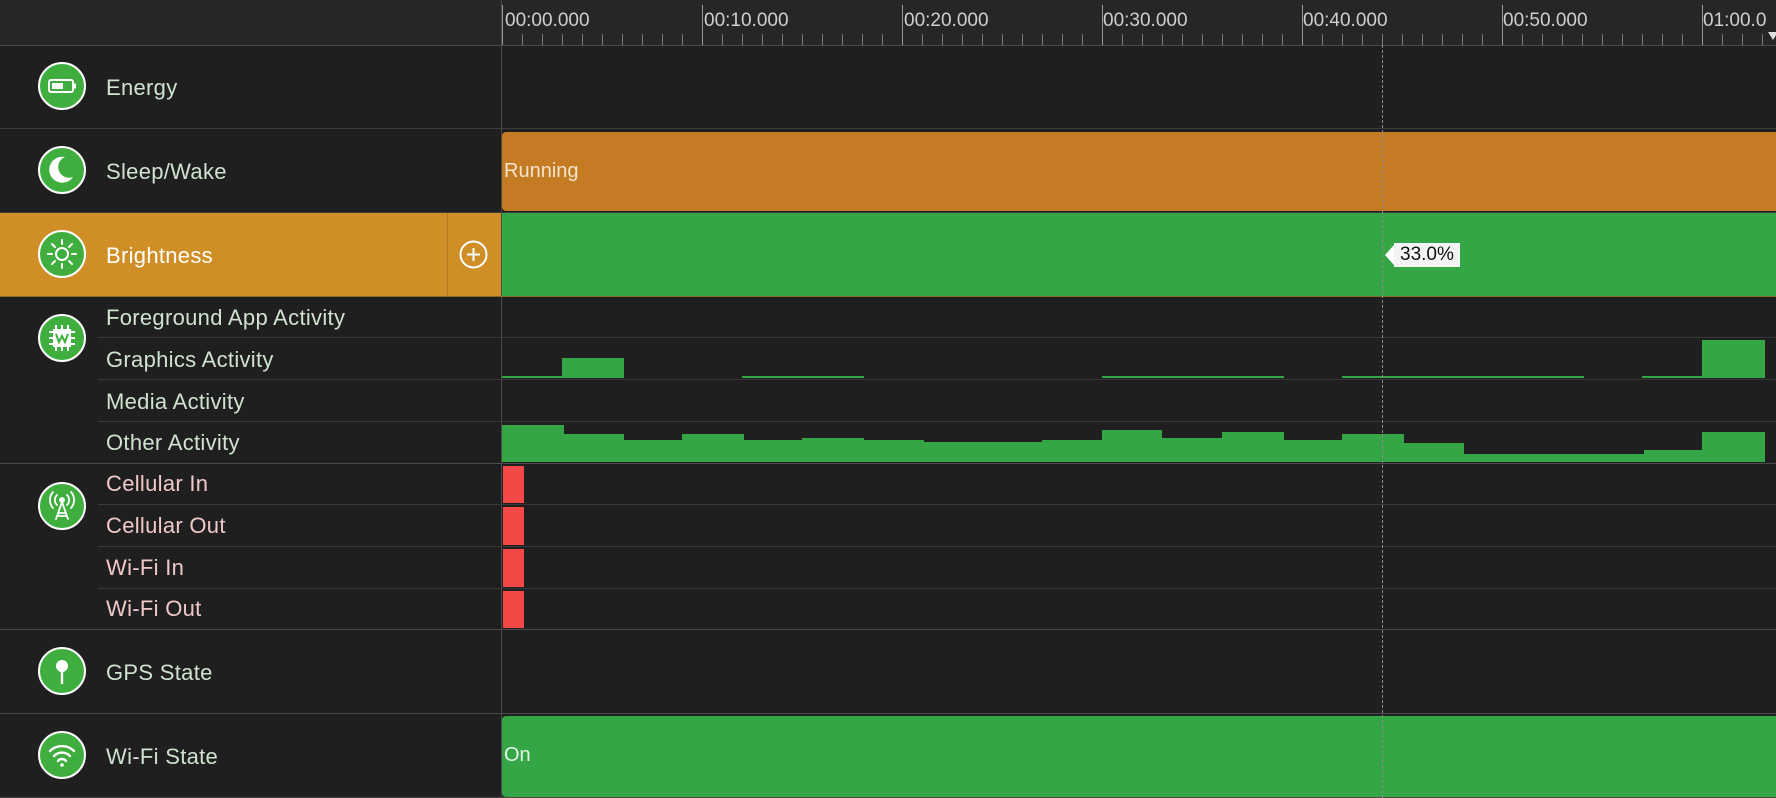  What do you see at coordinates (1139, 171) in the screenshot?
I see `running-interval-bar: Running` at bounding box center [1139, 171].